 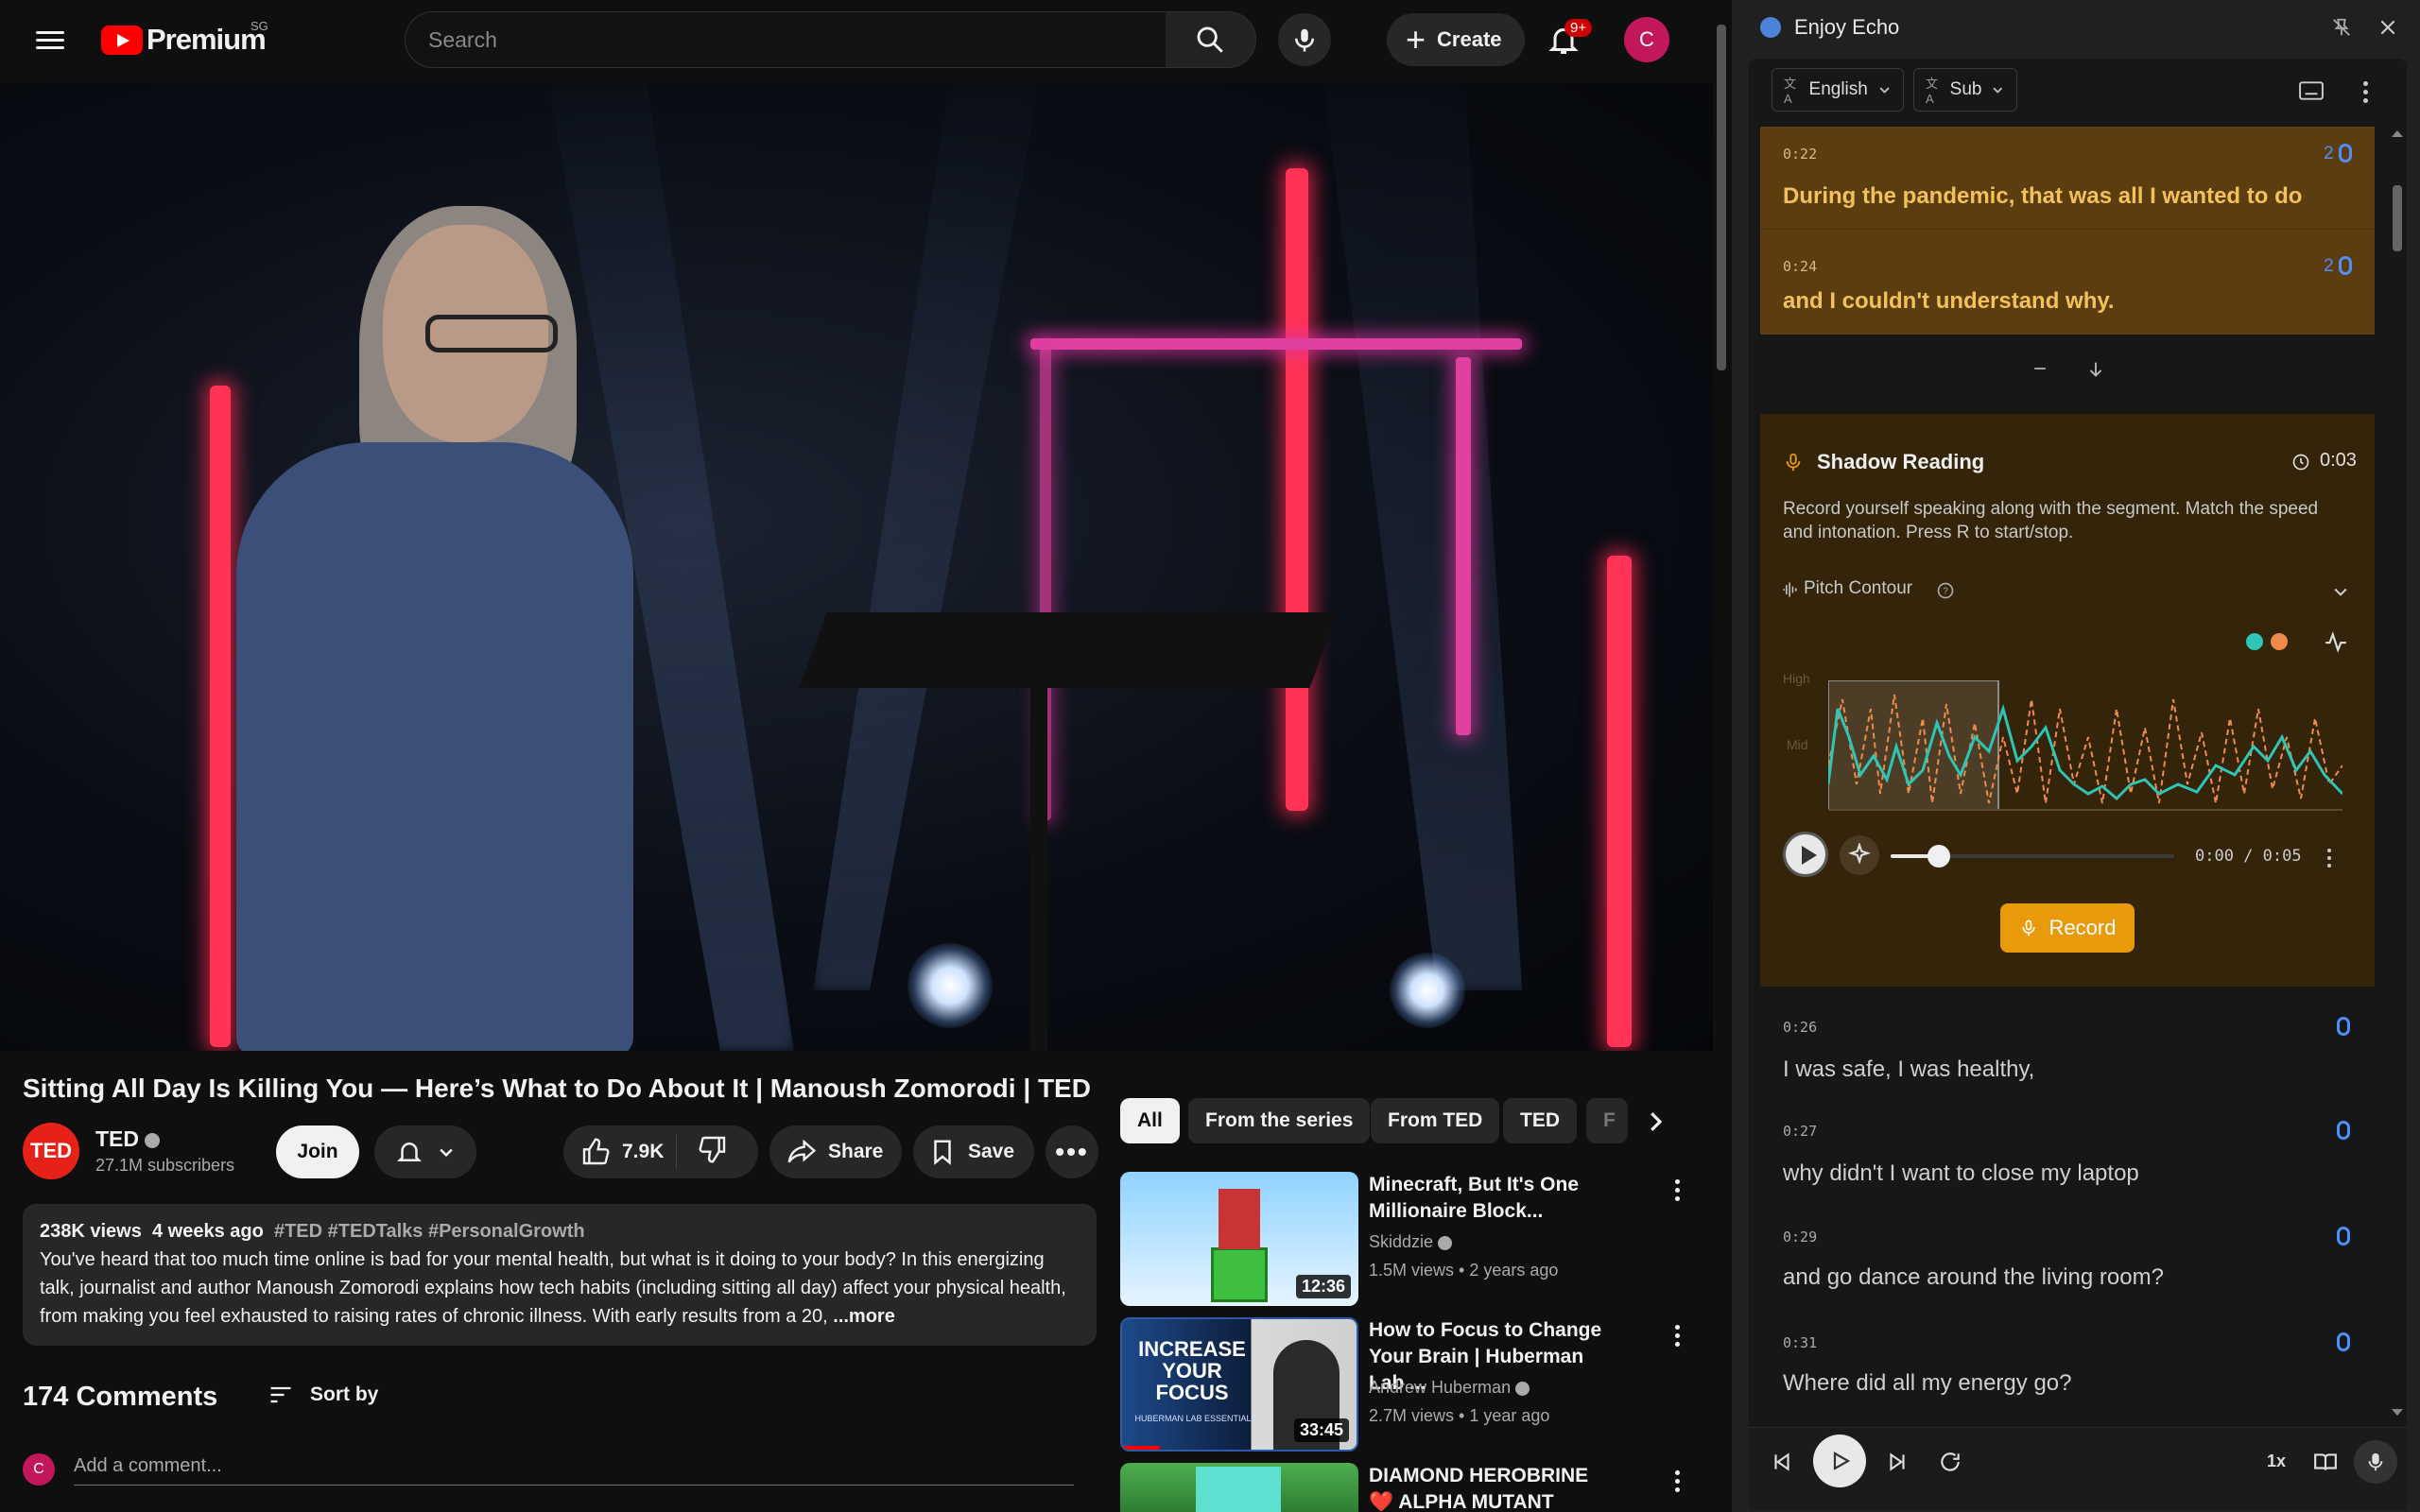 I want to click on search-placeholder: Search, so click(x=462, y=39).